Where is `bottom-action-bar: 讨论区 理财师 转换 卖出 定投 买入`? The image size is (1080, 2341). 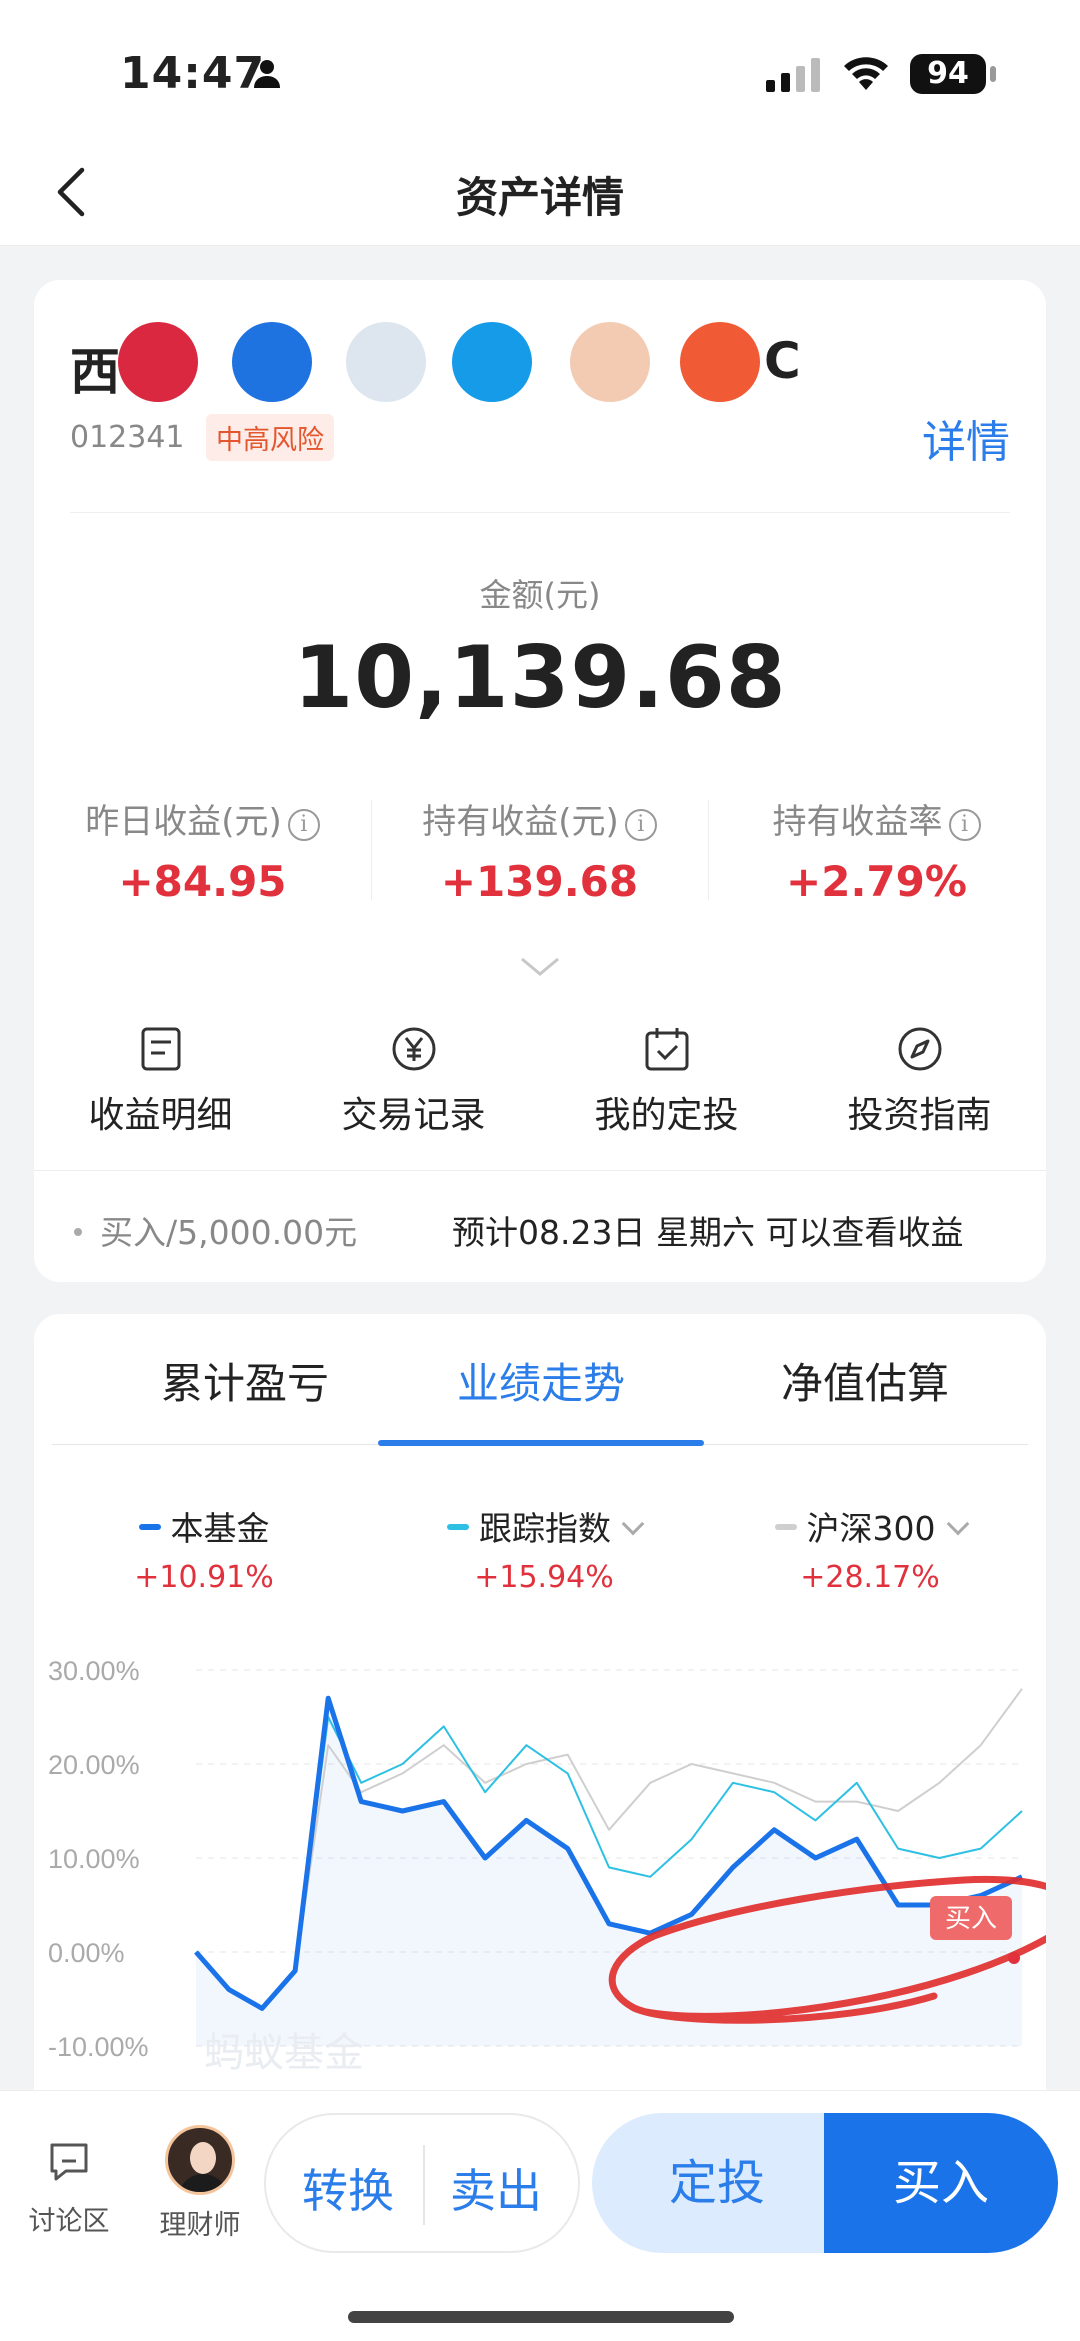 bottom-action-bar: 讨论区 理财师 转换 卖出 定投 买入 is located at coordinates (540, 2215).